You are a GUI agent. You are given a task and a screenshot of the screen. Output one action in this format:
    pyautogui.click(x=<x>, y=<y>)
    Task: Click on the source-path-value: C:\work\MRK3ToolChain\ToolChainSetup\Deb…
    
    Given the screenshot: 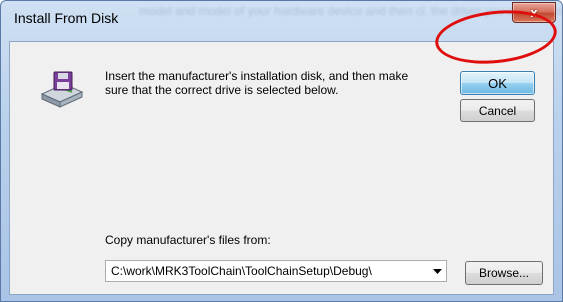 What is the action you would take?
    pyautogui.click(x=267, y=271)
    